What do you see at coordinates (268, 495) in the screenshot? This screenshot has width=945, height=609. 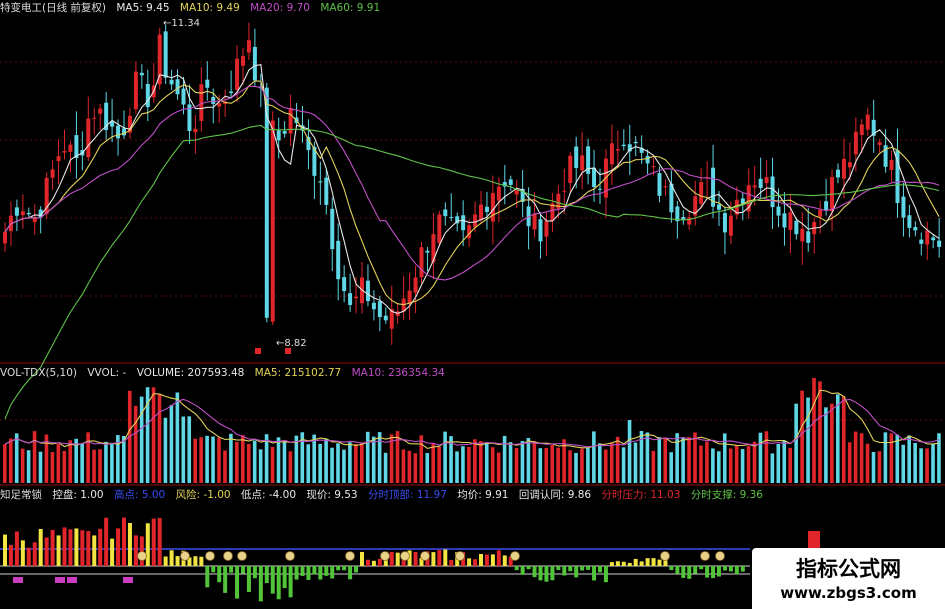 I see `ind-didian: 低点: -4.00` at bounding box center [268, 495].